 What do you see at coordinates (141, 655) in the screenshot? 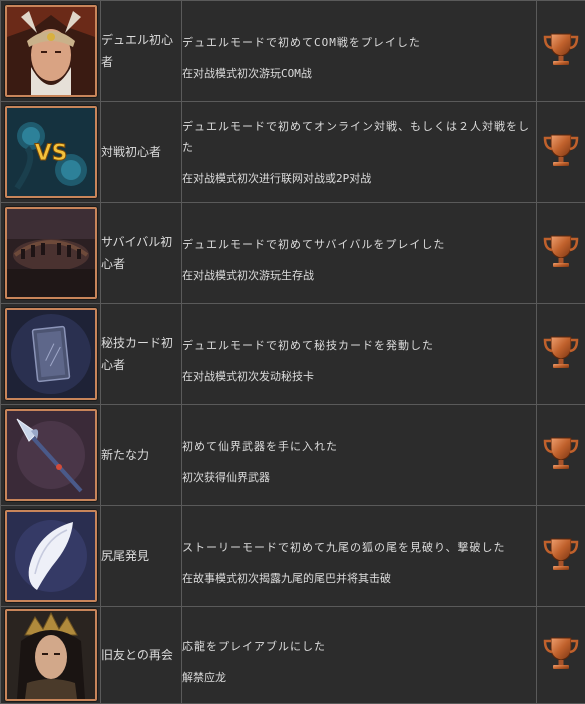
I see `trophy-name: 旧友との再会` at bounding box center [141, 655].